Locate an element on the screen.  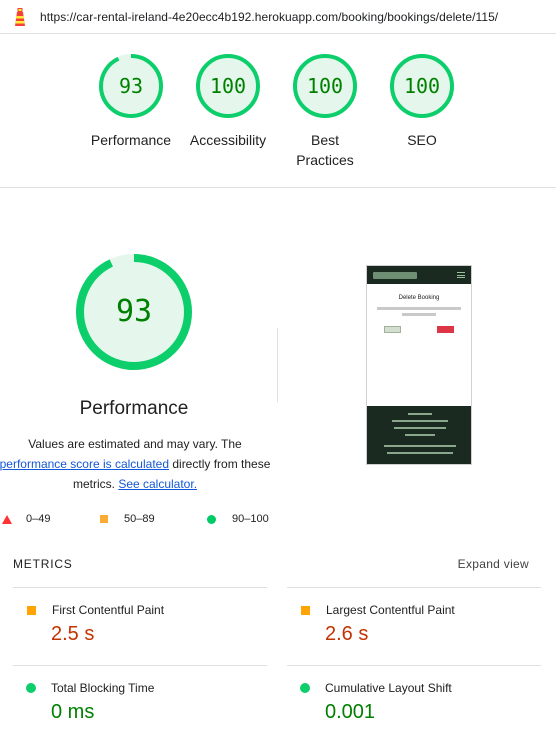
legend-fail: 0–49 is located at coordinates (26, 519).